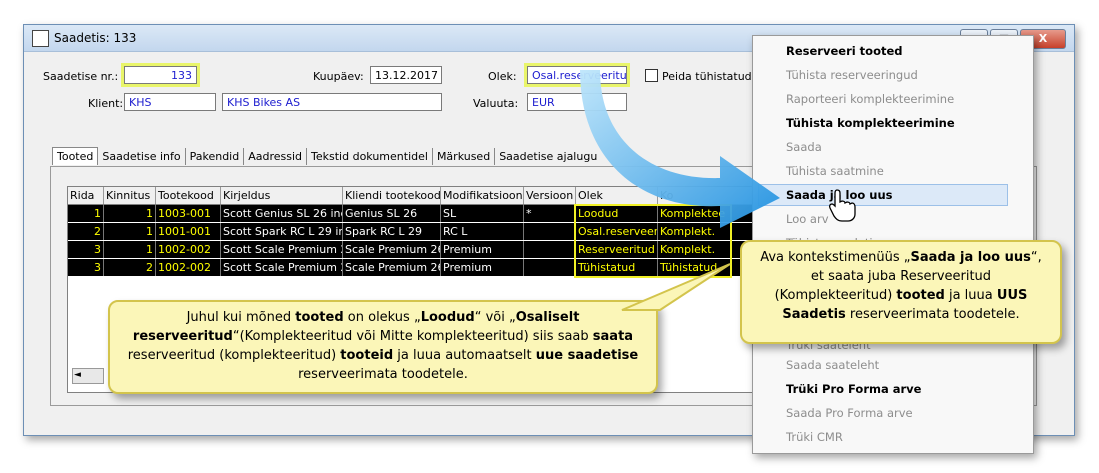 This screenshot has height=473, width=1099. I want to click on valuuta-label: Valuuta:, so click(496, 103).